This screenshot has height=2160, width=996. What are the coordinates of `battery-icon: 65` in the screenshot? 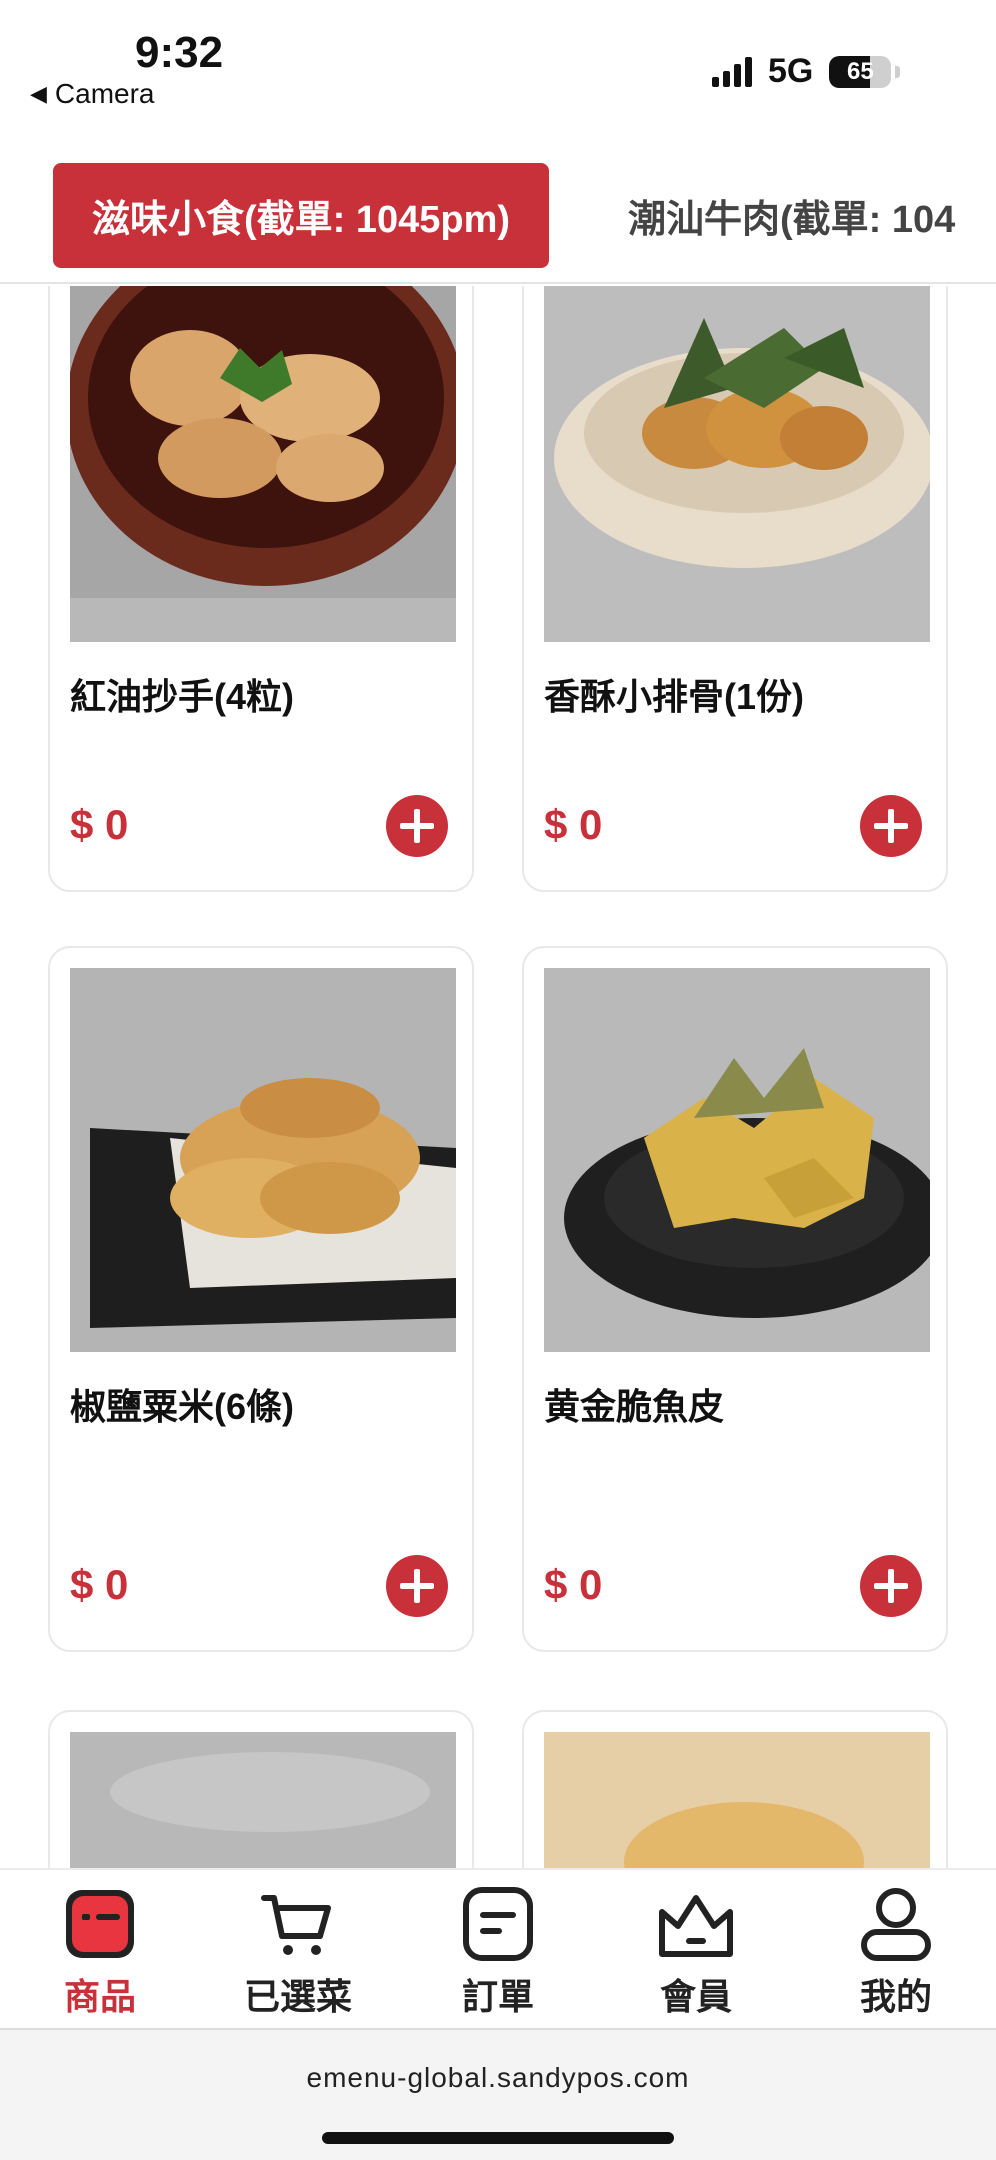 It's located at (860, 71).